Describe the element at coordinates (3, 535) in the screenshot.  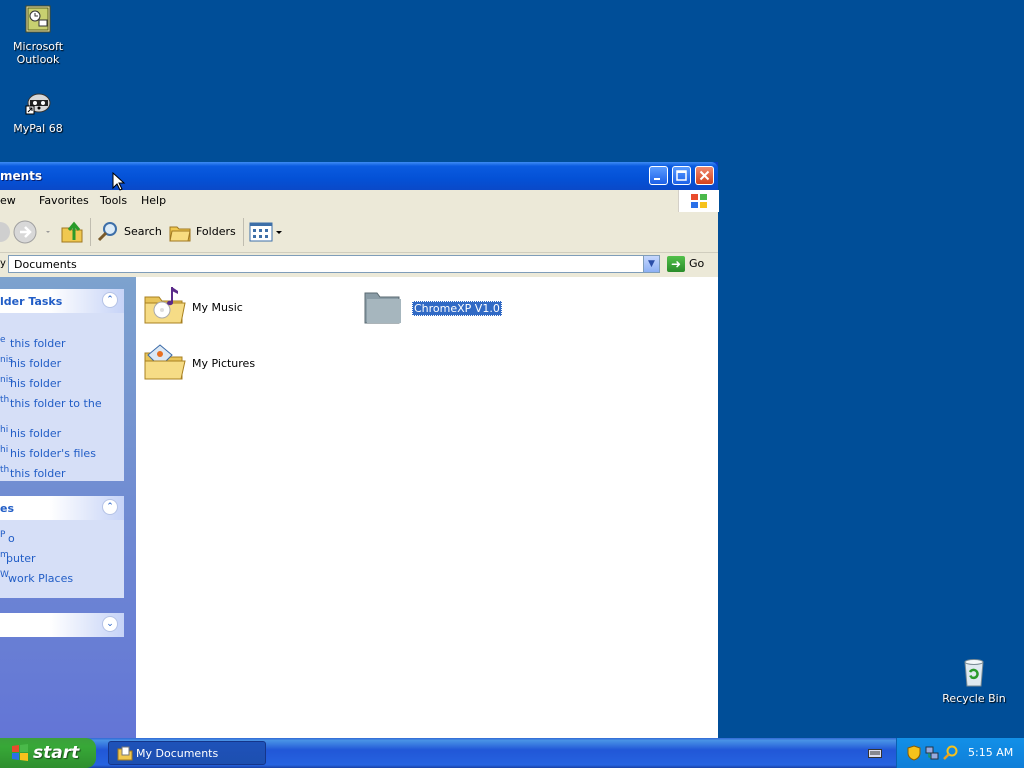
I see `place-link-prefix: P` at that location.